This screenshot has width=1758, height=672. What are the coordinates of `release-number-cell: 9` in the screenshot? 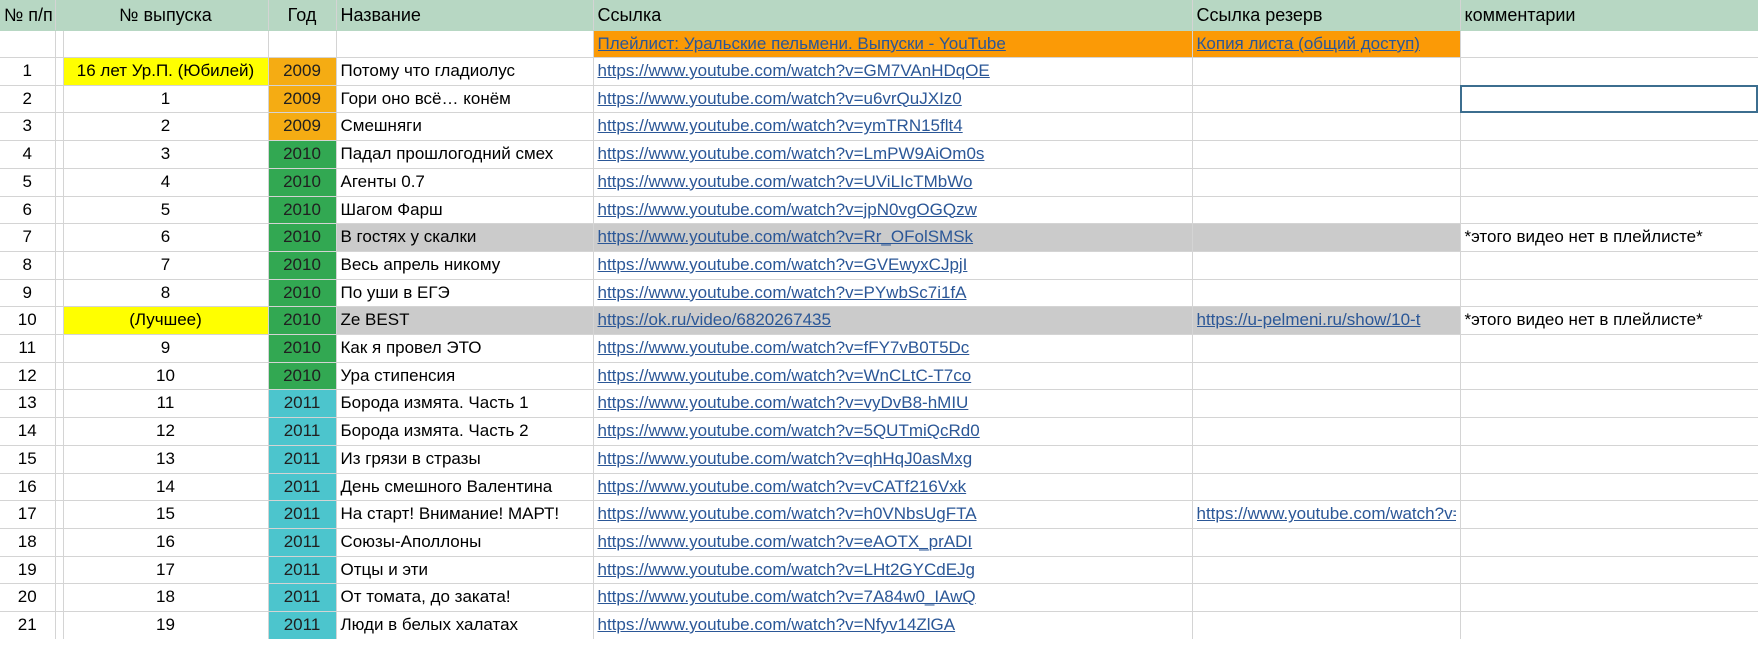 It's located at (166, 348).